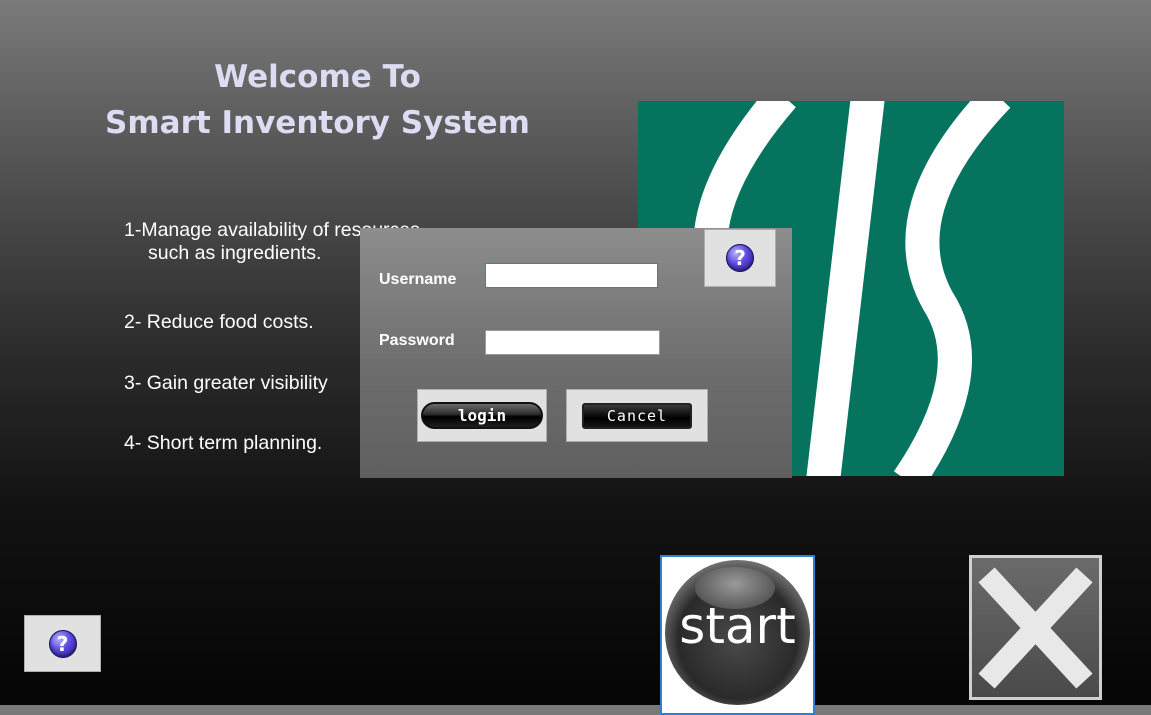  I want to click on cancel-button-label: Cancel, so click(637, 415).